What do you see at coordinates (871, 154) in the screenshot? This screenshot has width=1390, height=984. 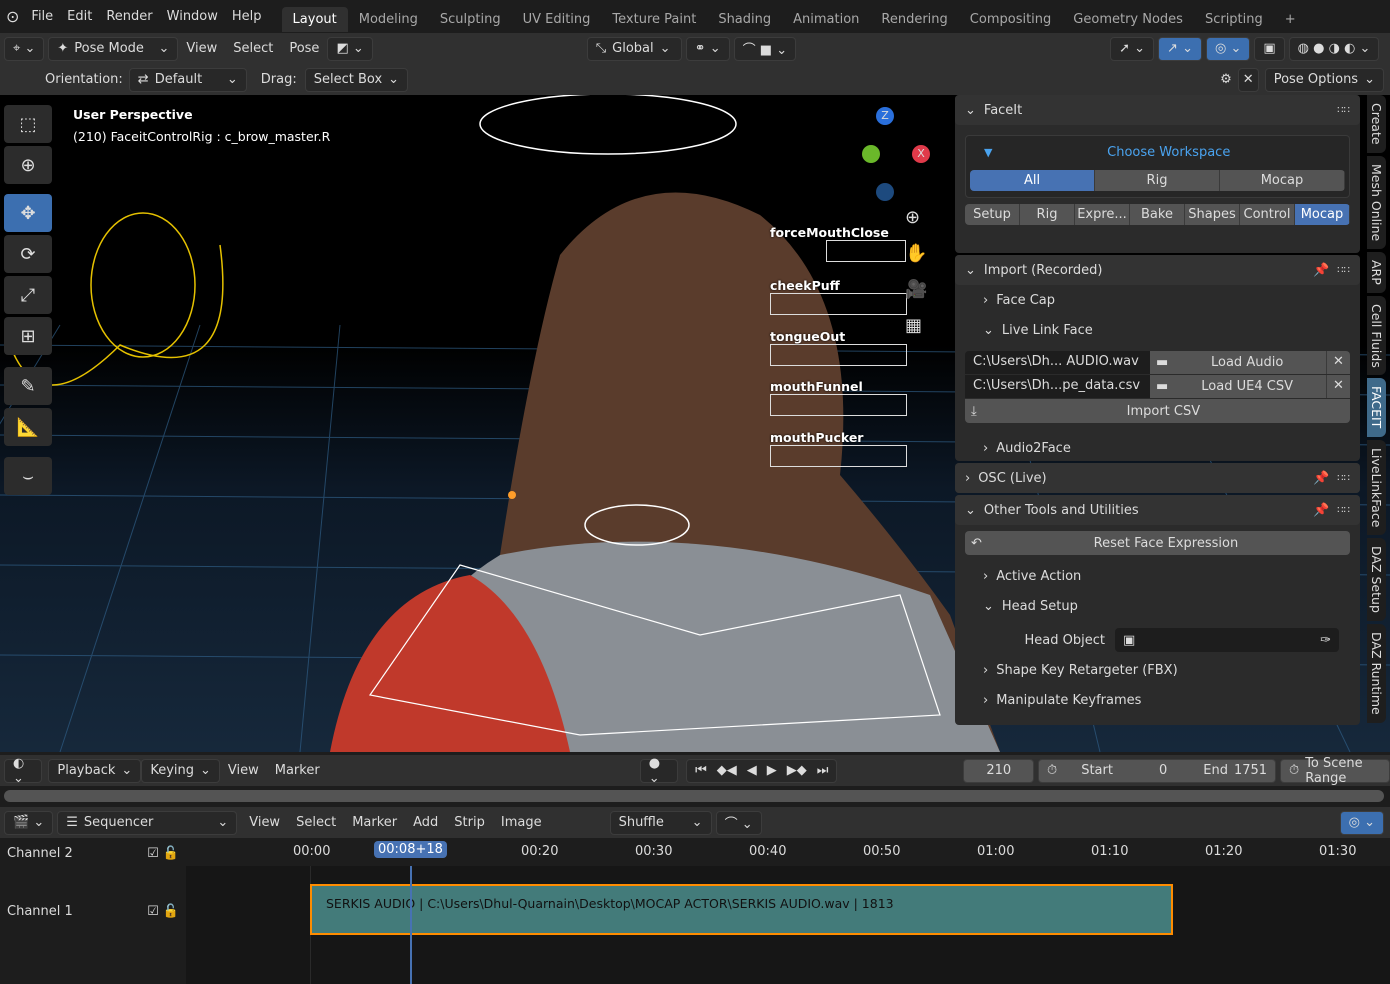 I see `gizmo-y-axis` at bounding box center [871, 154].